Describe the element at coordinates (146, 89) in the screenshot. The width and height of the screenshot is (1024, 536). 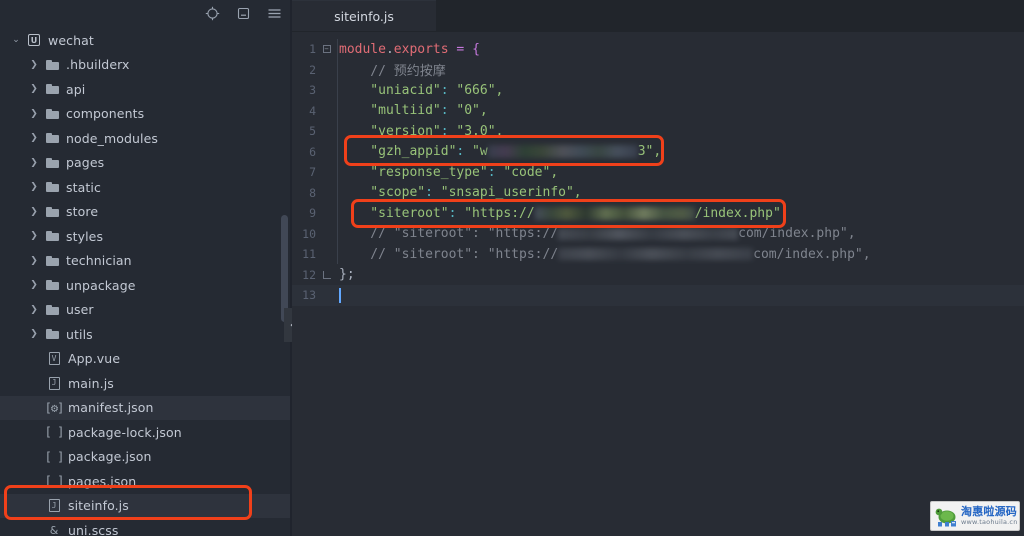
I see `tree-item-api: ❯ api` at that location.